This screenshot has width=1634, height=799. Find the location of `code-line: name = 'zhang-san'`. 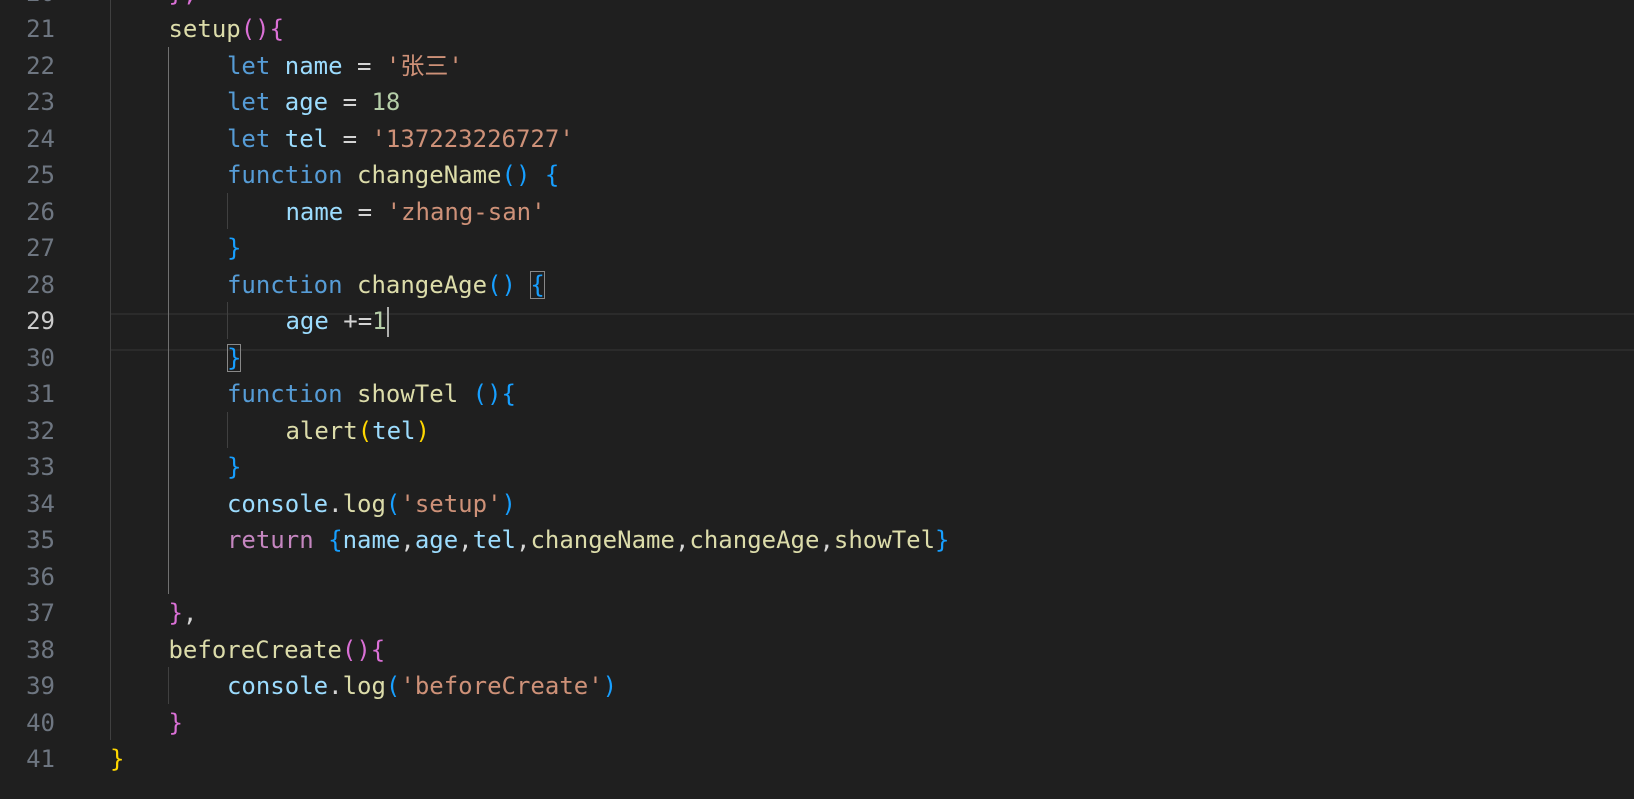

code-line: name = 'zhang-san' is located at coordinates (872, 212).